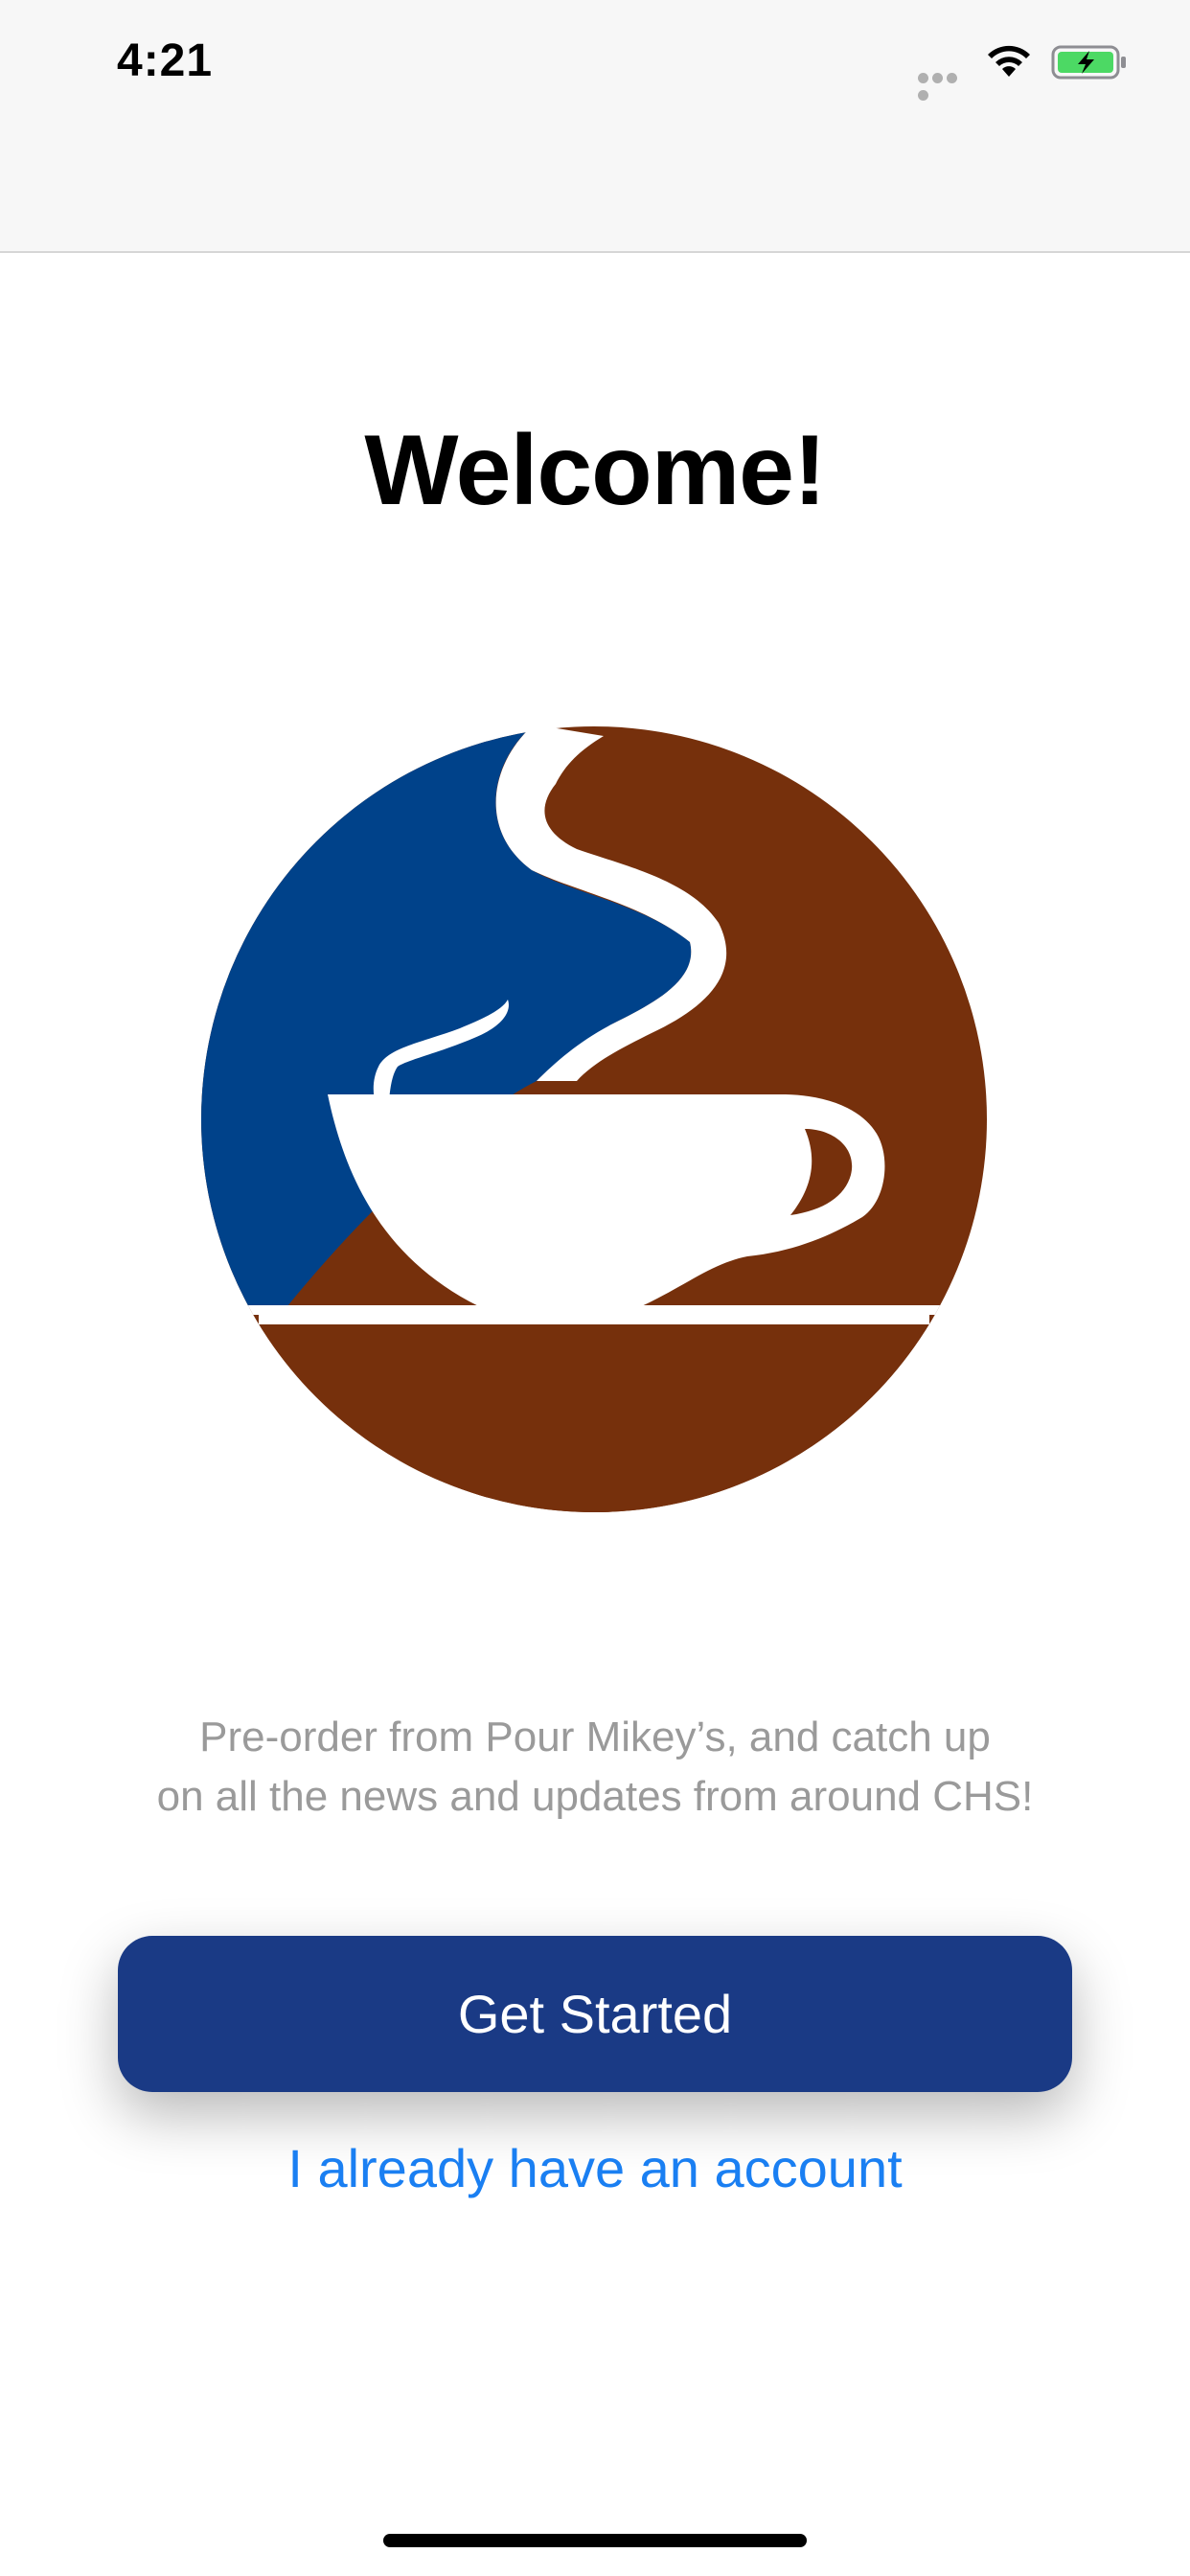 The width and height of the screenshot is (1190, 2576). Describe the element at coordinates (1009, 61) in the screenshot. I see `wifi-icon` at that location.